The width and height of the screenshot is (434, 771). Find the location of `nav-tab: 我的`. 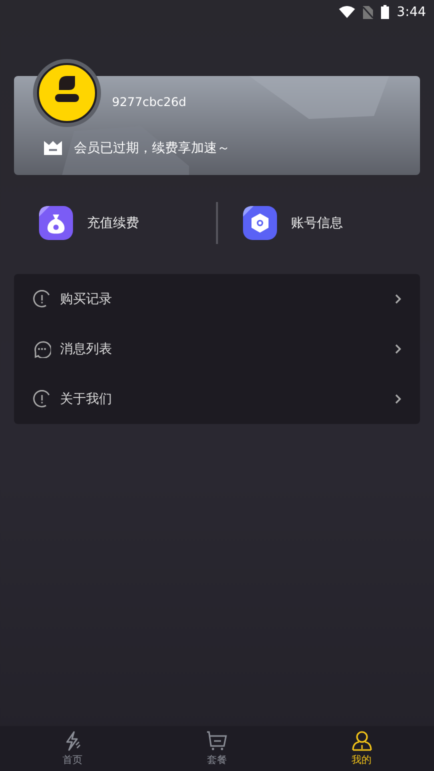

nav-tab: 我的 is located at coordinates (361, 748).